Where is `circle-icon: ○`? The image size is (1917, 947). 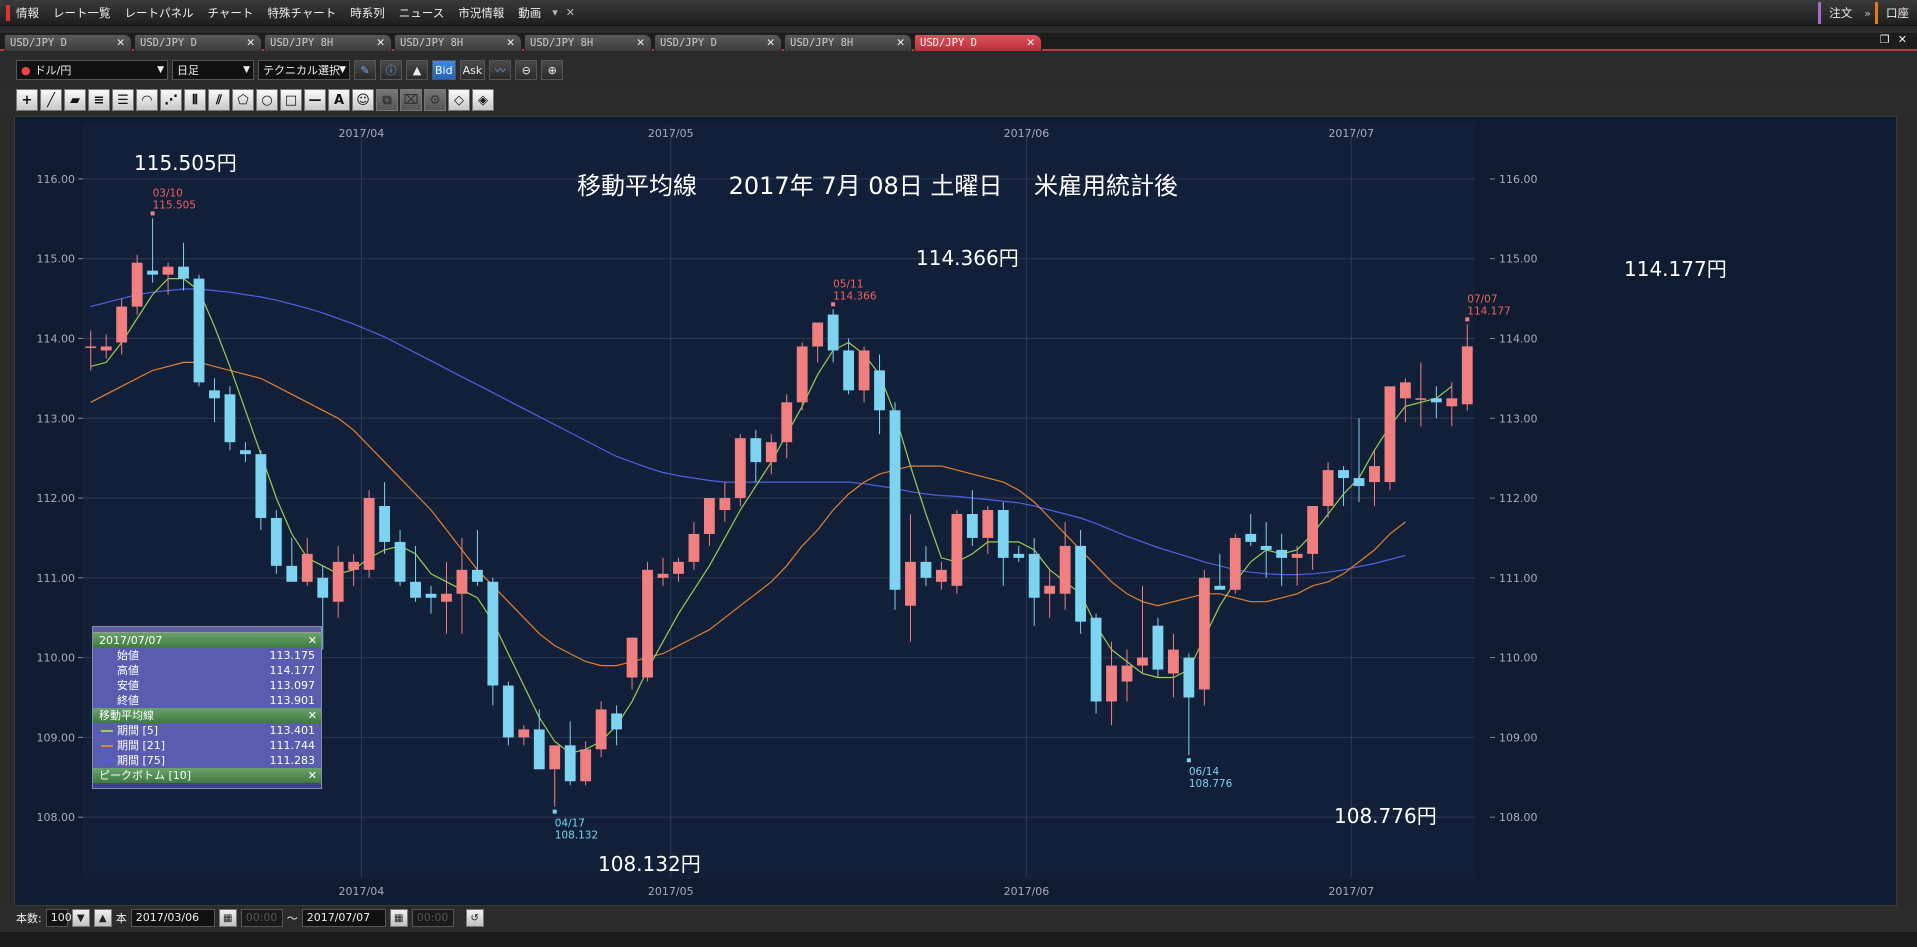 circle-icon: ○ is located at coordinates (267, 100).